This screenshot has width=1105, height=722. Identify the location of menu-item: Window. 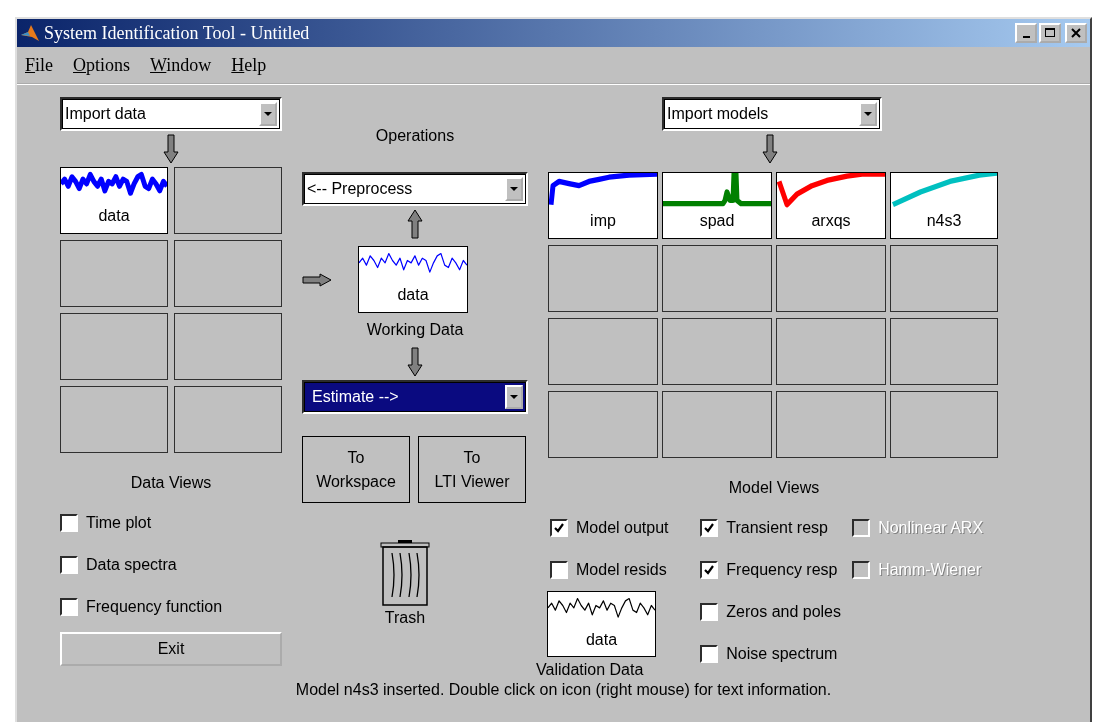
(181, 65).